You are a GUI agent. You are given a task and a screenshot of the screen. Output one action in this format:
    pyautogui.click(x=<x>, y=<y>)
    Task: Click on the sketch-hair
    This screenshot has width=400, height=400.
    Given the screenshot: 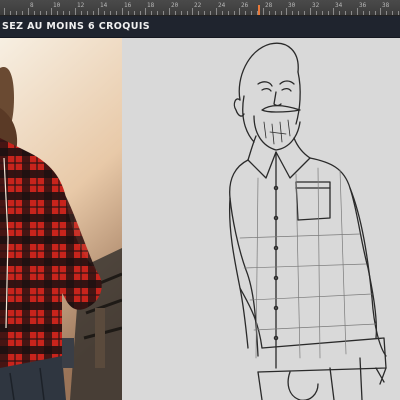 What is the action you would take?
    pyautogui.click(x=268, y=71)
    